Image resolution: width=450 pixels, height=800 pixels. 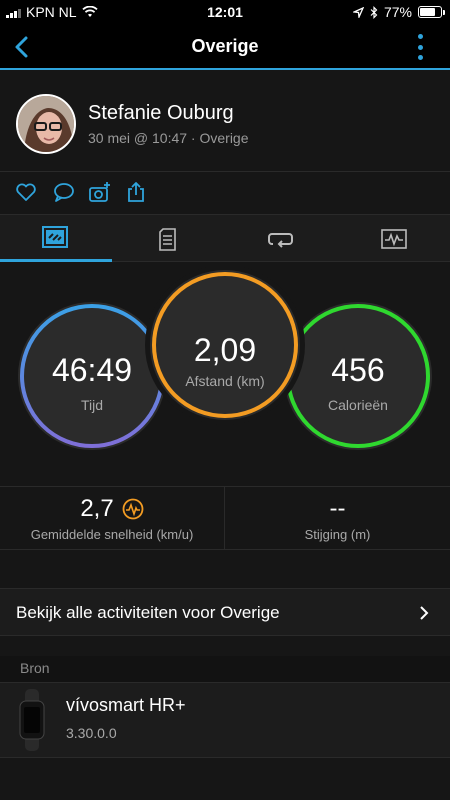 I want to click on device-name: vívosmart HR+, so click(x=126, y=705).